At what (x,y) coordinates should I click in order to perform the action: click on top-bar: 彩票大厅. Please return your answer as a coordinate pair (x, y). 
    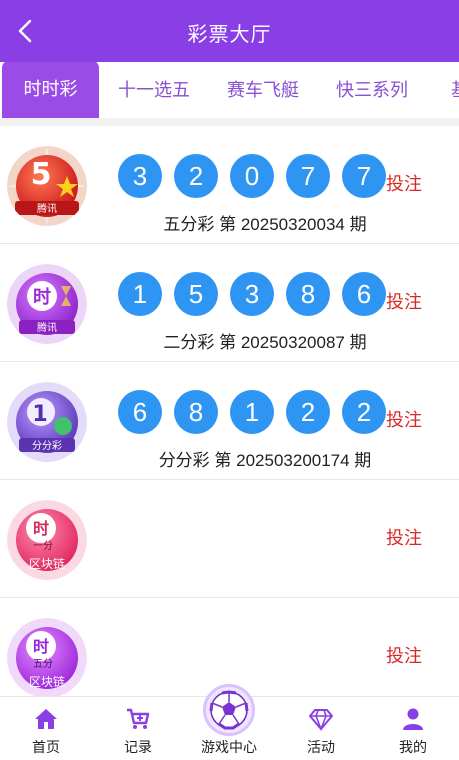
    Looking at the image, I should click on (229, 31).